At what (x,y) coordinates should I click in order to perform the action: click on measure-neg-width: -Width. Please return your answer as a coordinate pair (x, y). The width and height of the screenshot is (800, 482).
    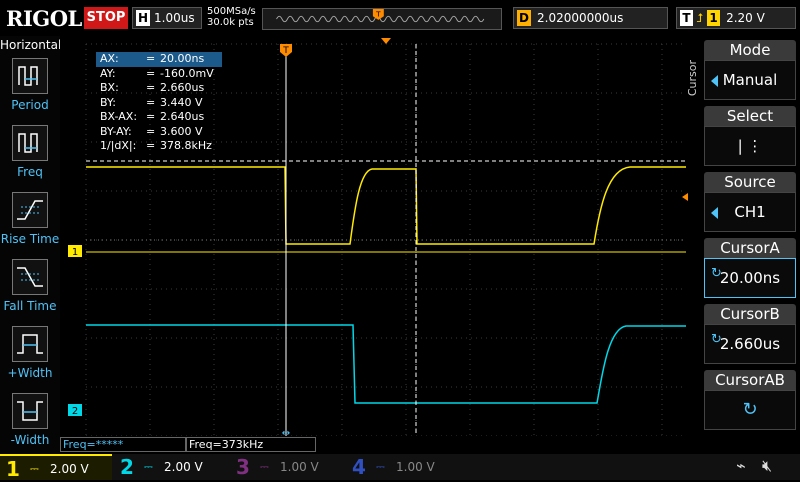
    Looking at the image, I should click on (30, 423).